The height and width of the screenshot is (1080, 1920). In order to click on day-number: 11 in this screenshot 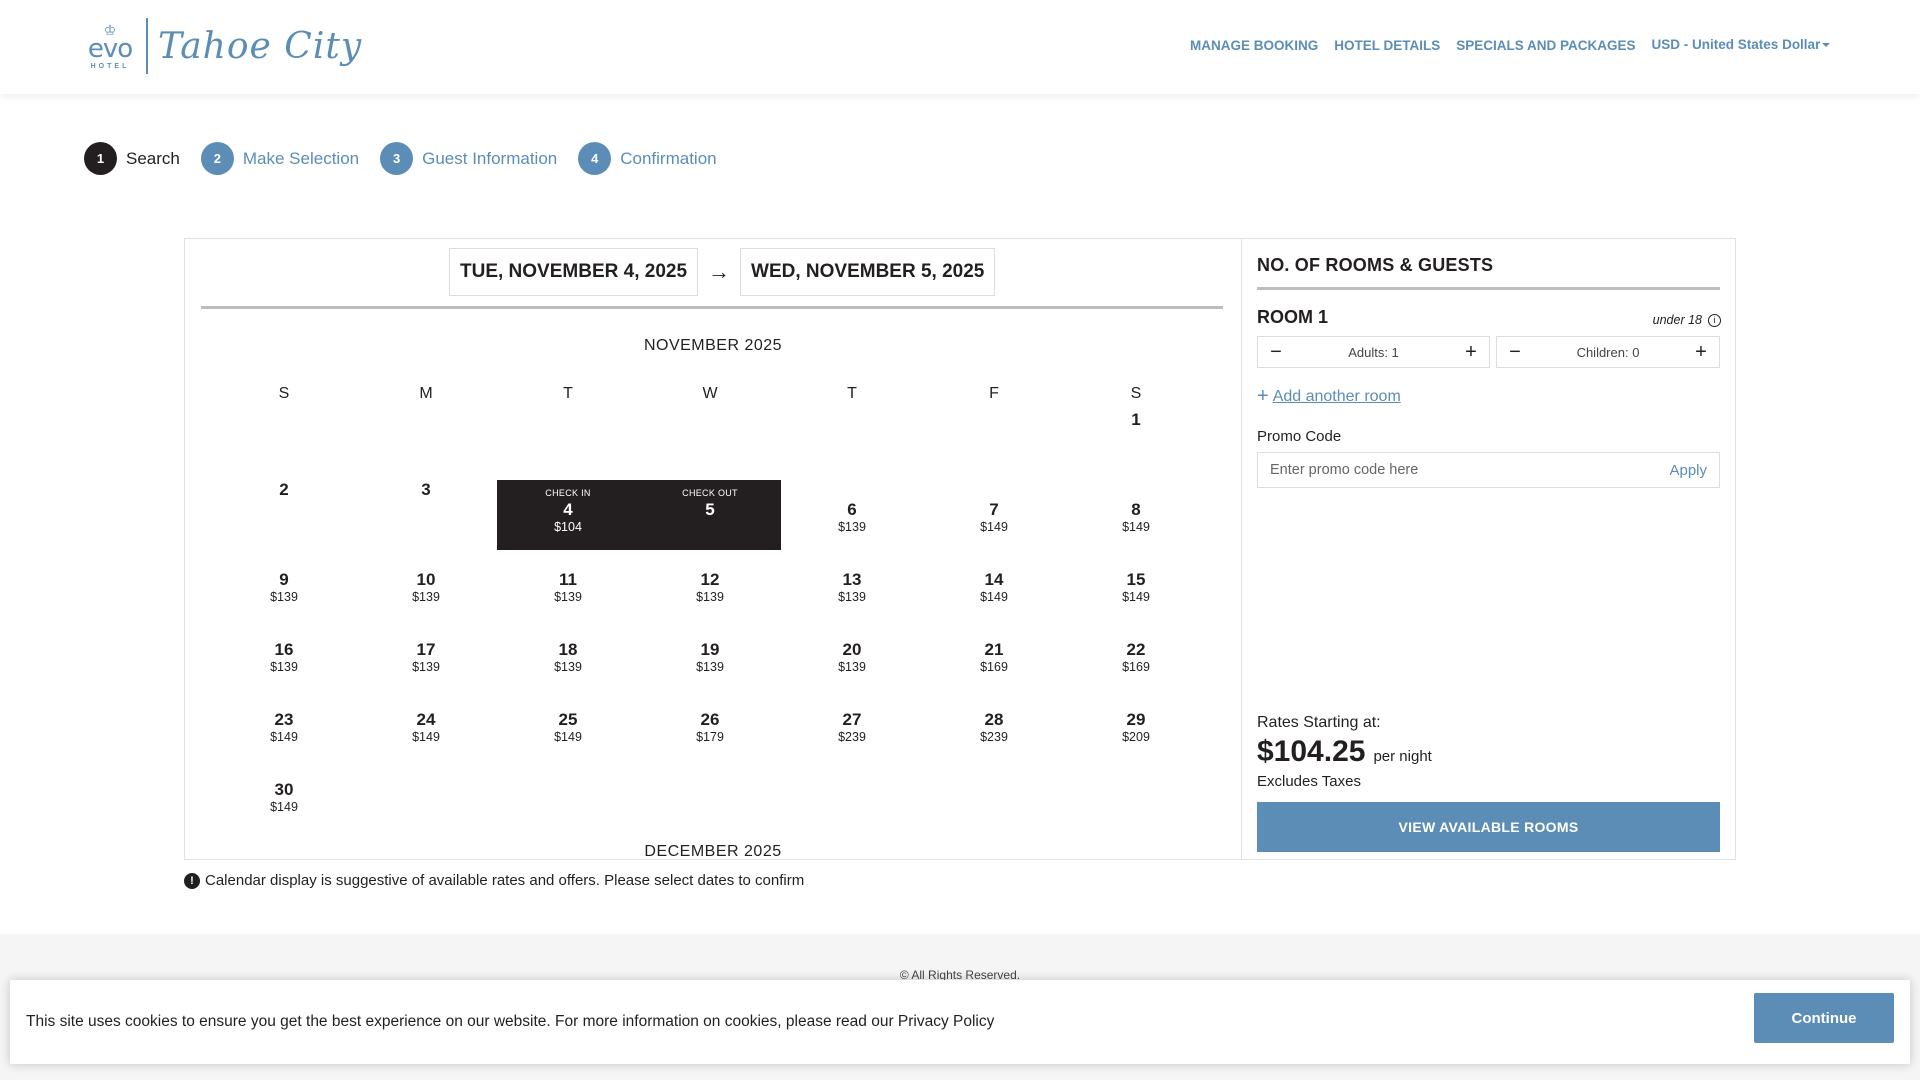, I will do `click(568, 579)`.